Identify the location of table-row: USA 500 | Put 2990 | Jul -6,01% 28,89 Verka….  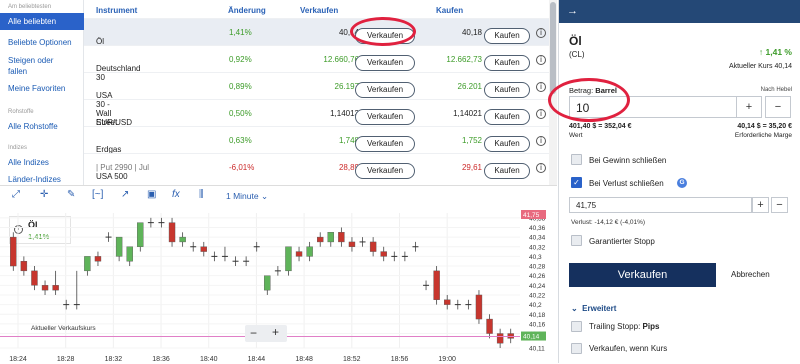
(316, 167).